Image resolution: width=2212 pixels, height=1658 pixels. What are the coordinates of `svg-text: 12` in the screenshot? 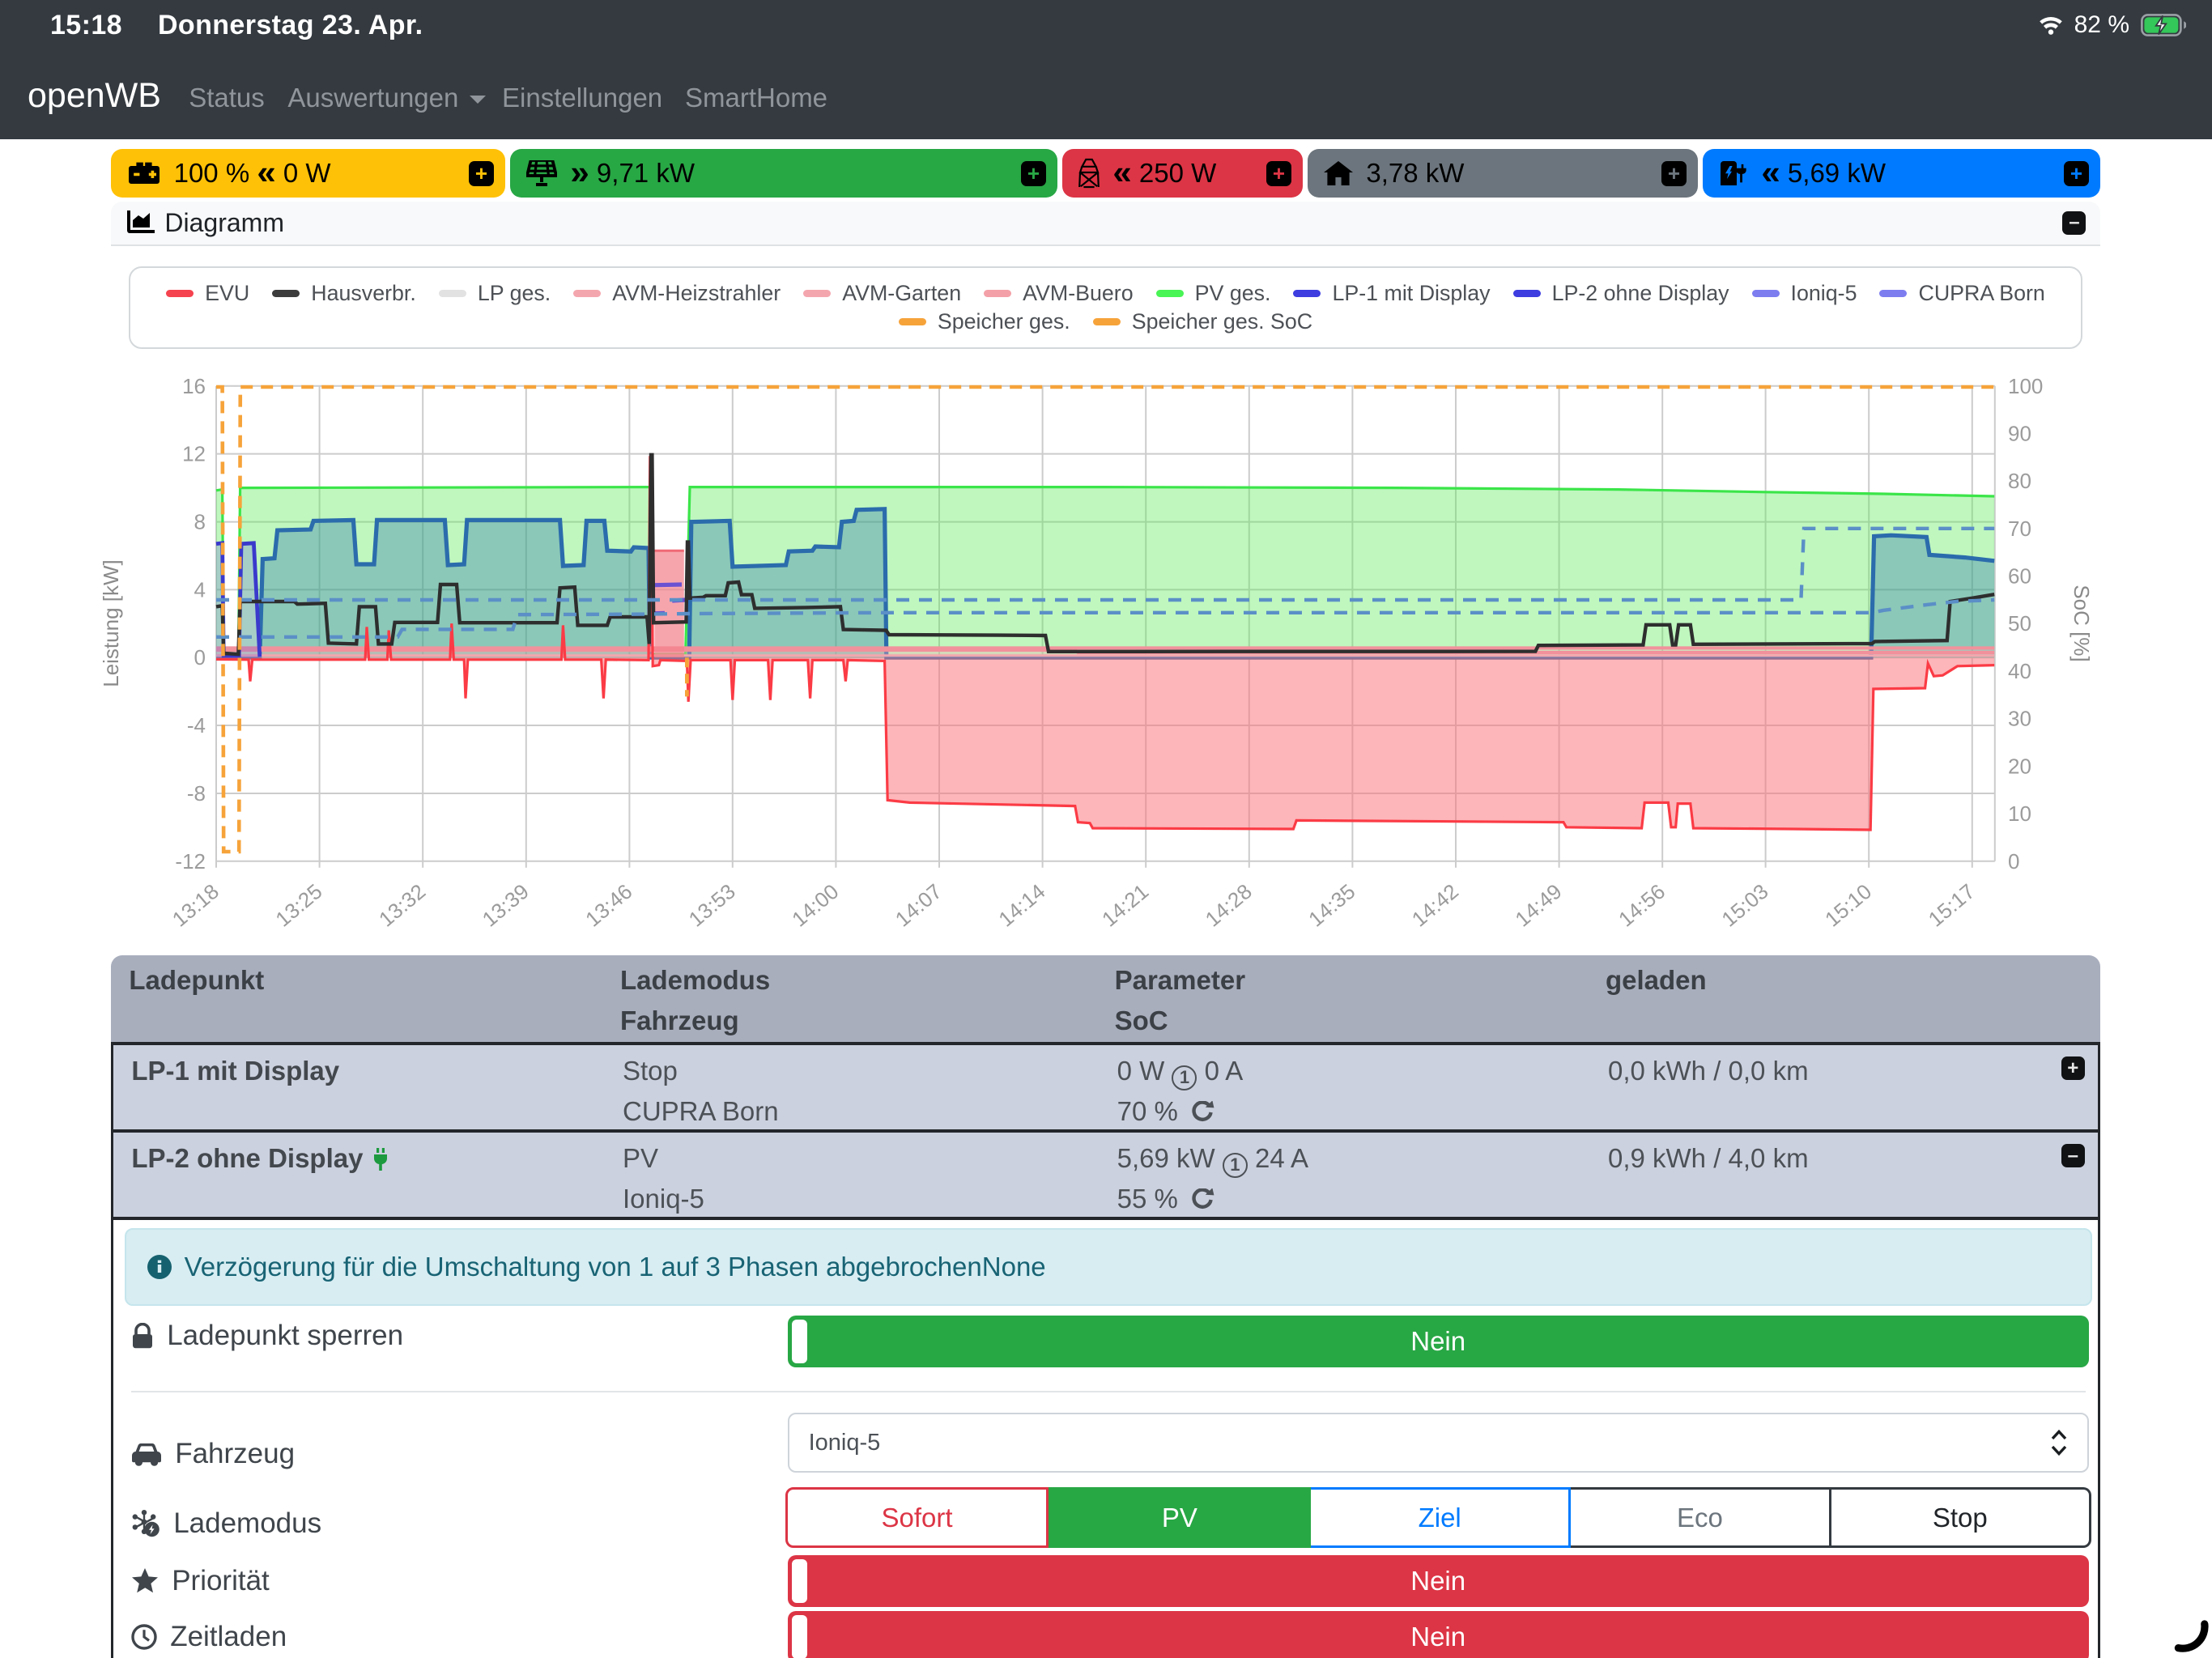 It's located at (194, 454).